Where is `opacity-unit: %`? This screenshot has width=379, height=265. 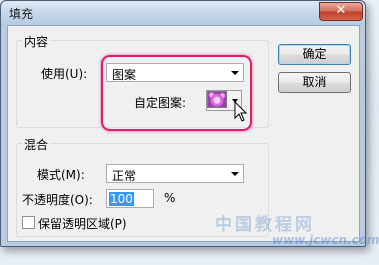 opacity-unit: % is located at coordinates (170, 198).